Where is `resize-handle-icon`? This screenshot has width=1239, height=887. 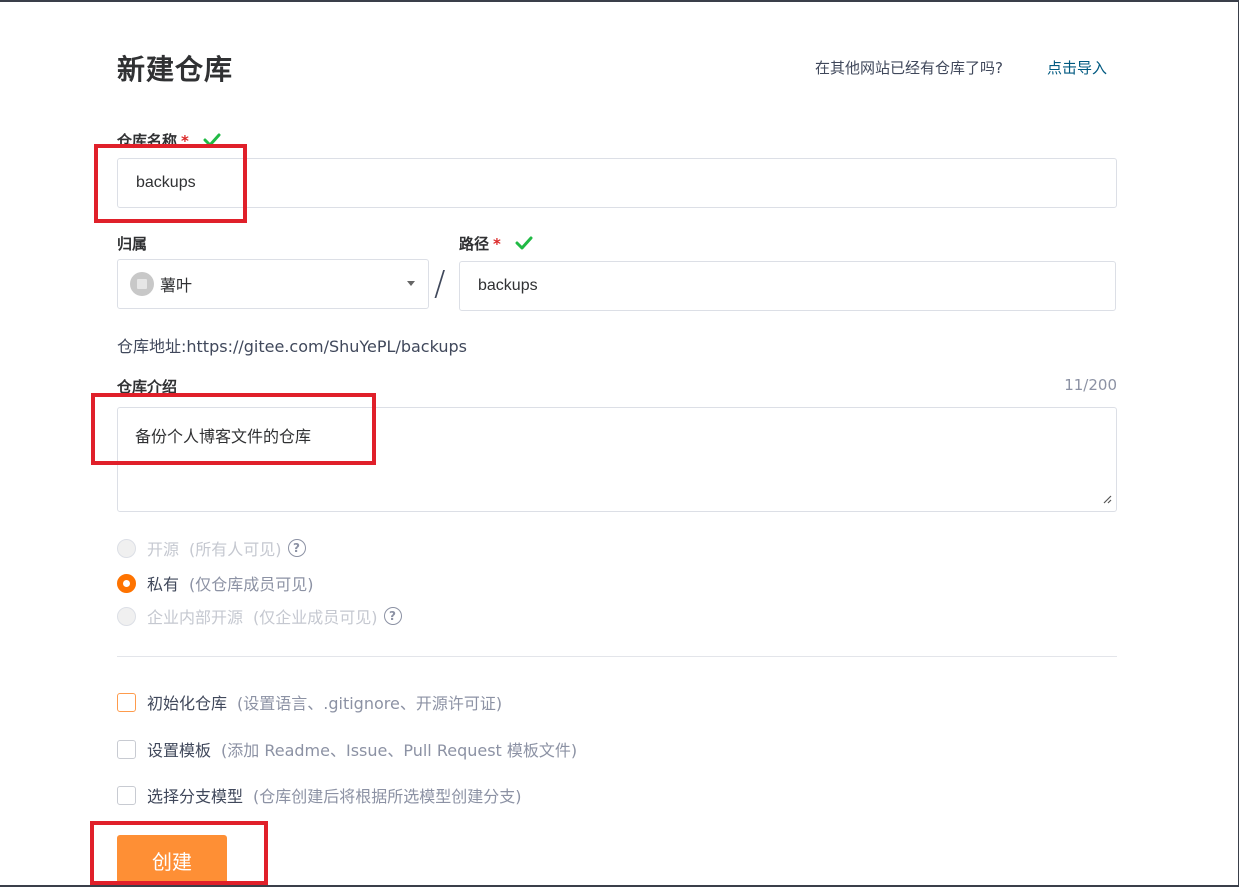 resize-handle-icon is located at coordinates (1107, 498).